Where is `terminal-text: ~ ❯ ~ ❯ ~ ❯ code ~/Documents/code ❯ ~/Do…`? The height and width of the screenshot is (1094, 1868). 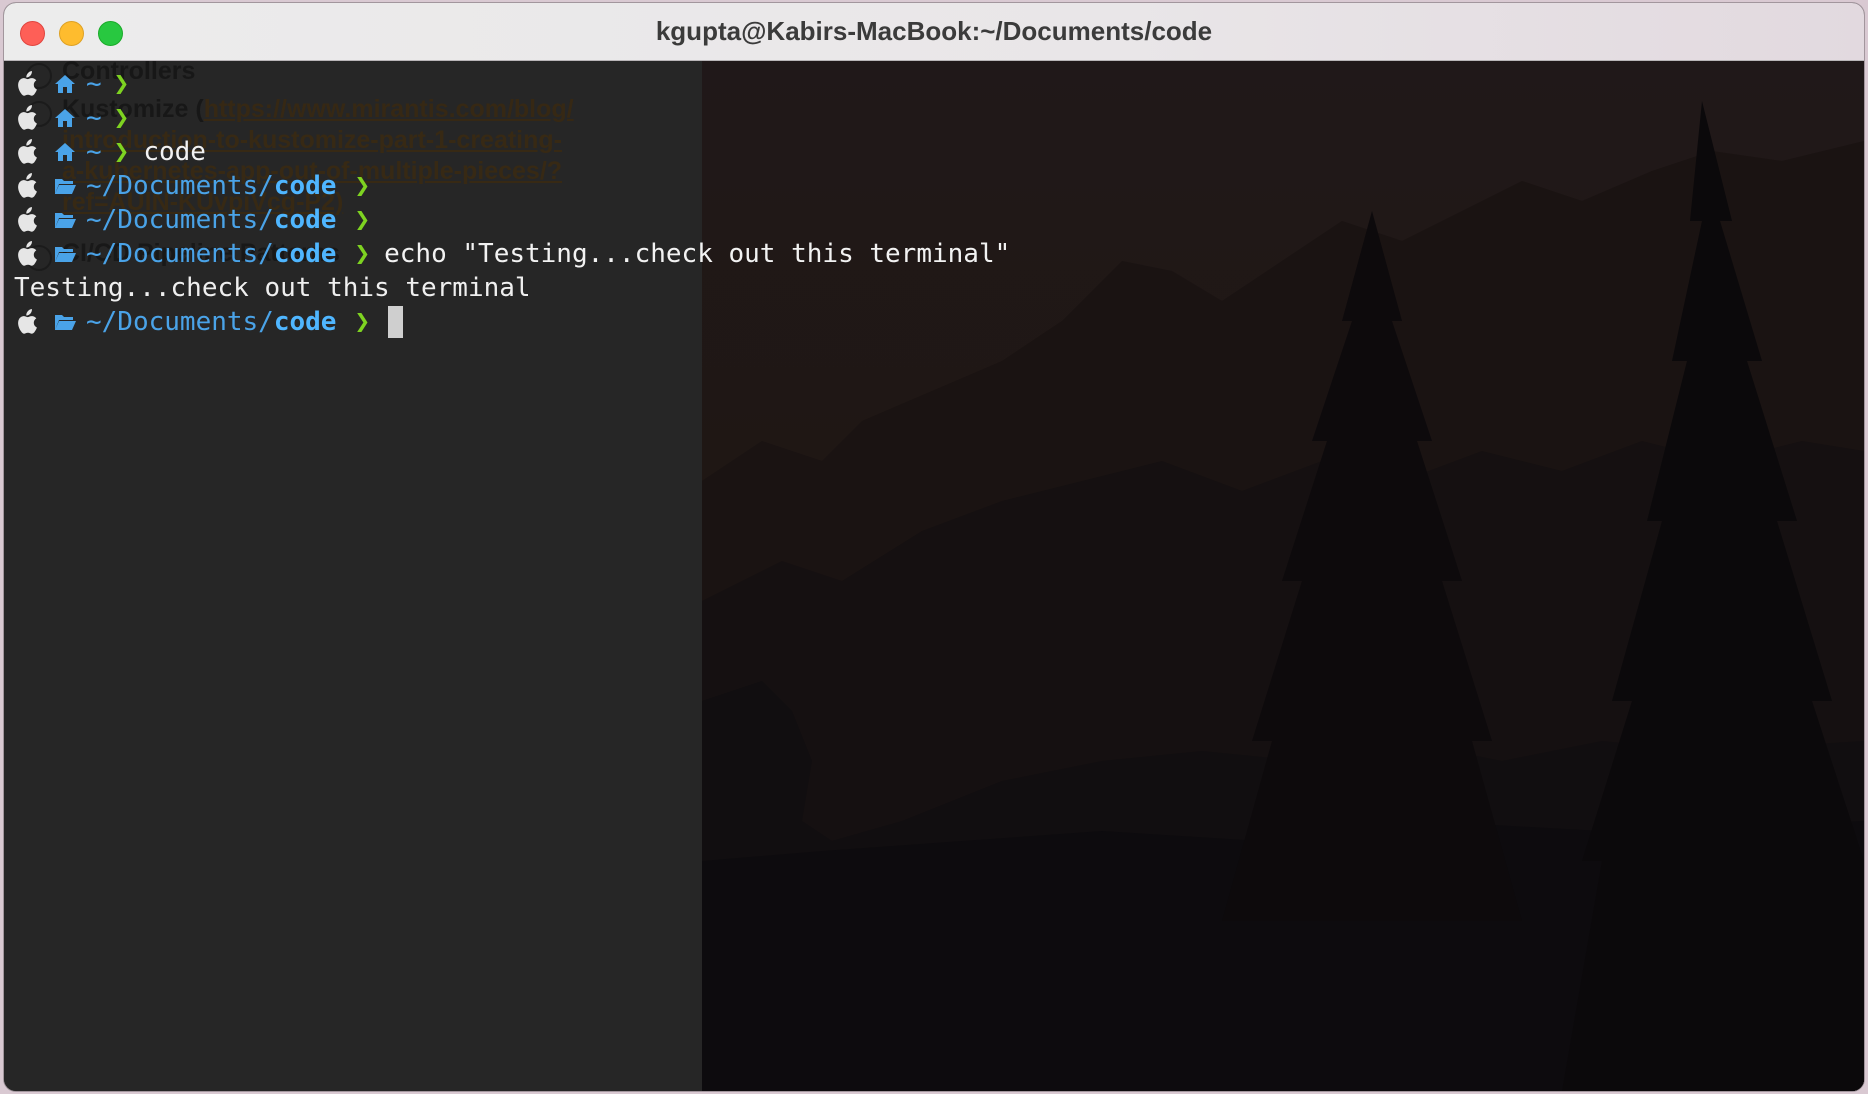 terminal-text: ~ ❯ ~ ❯ ~ ❯ code ~/Documents/code ❯ ~/Do… is located at coordinates (512, 203).